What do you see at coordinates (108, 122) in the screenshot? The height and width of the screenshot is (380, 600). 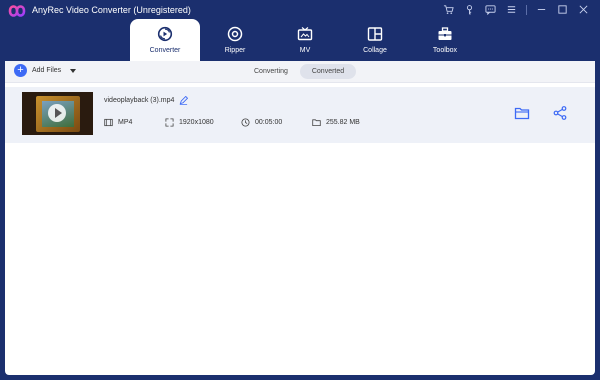 I see `film-icon` at bounding box center [108, 122].